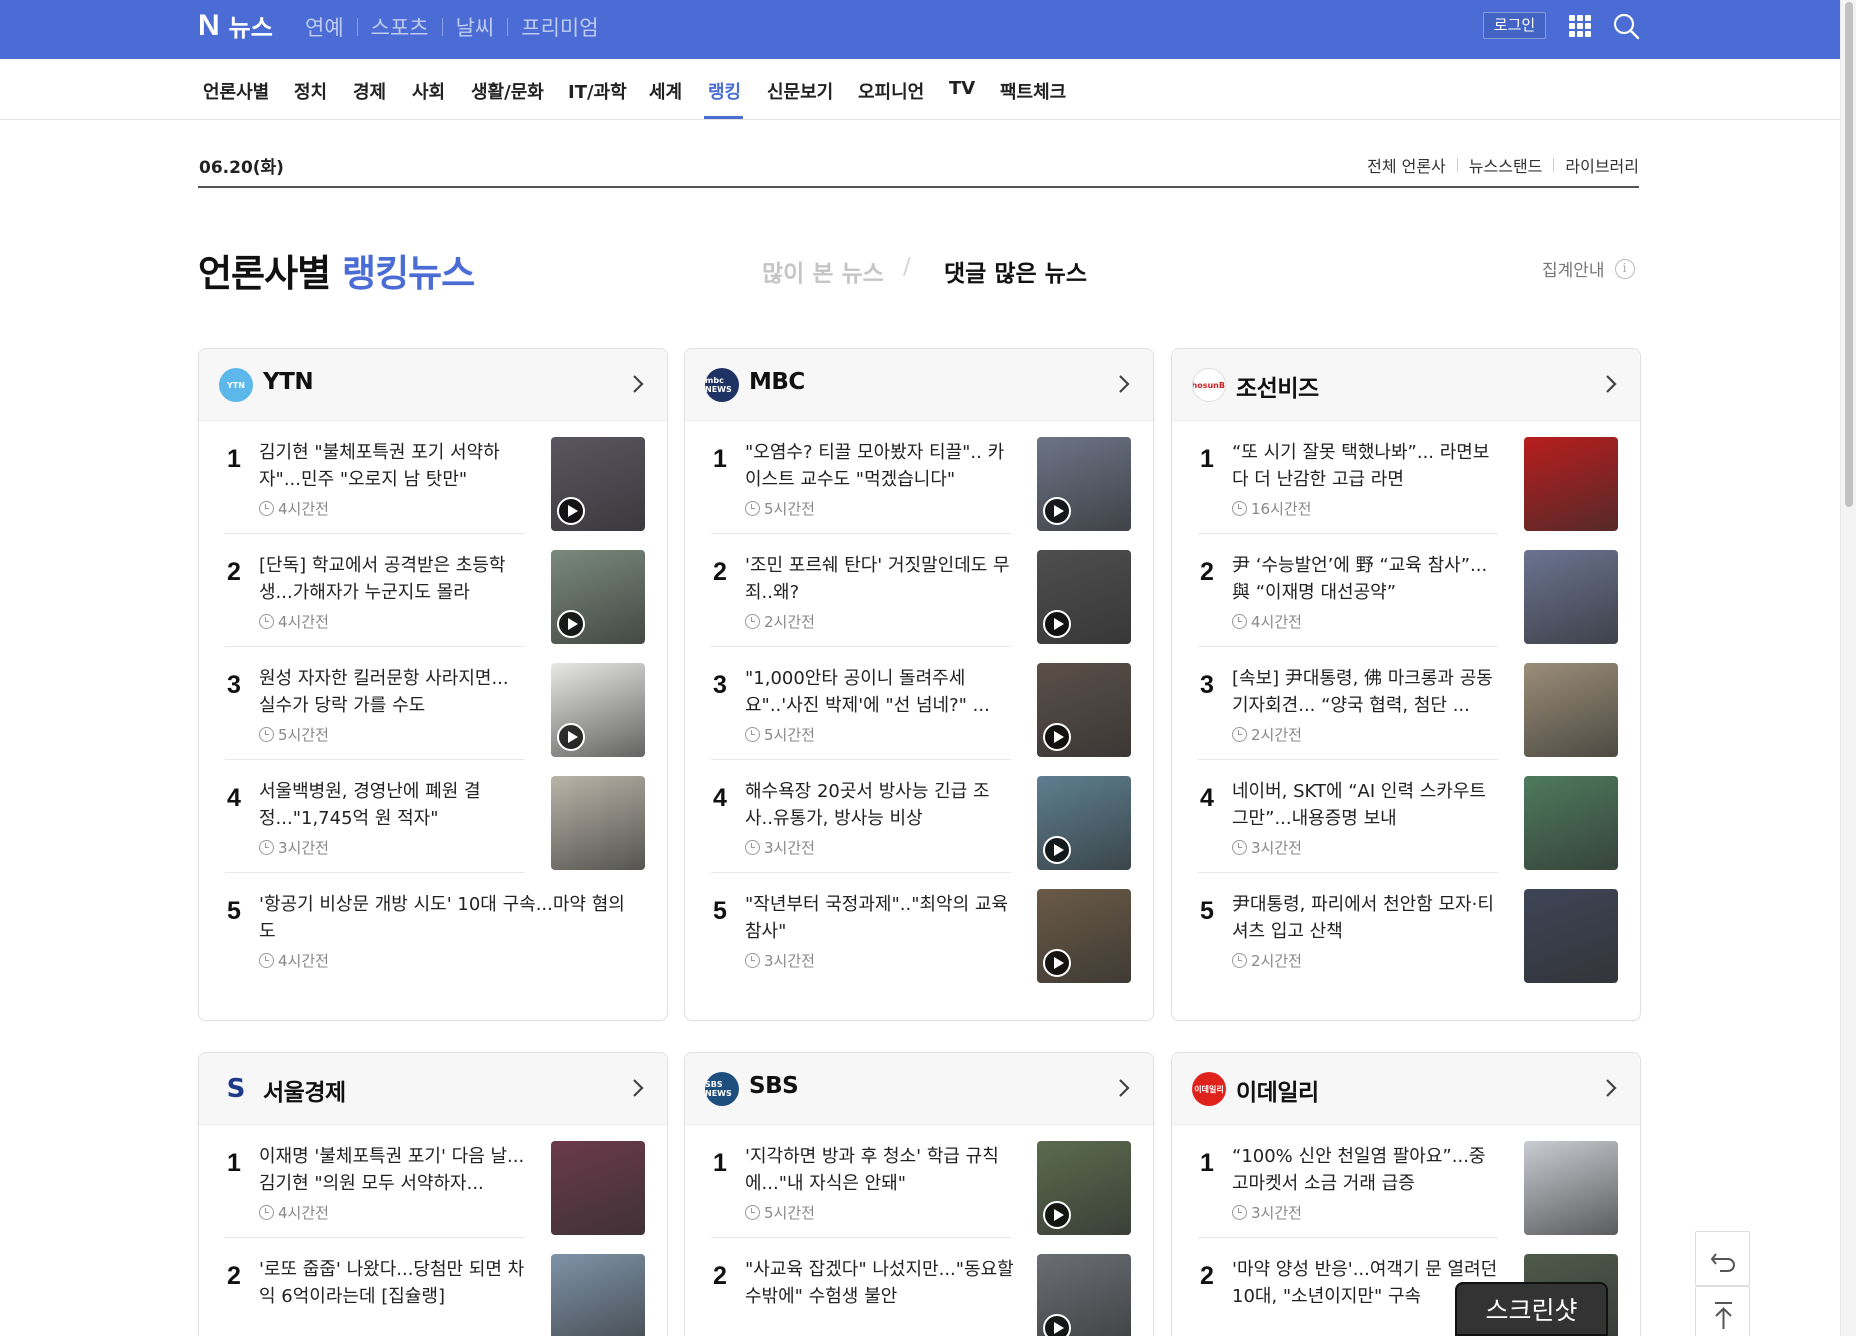 The width and height of the screenshot is (1856, 1336). I want to click on nav-item-life-culture: 생활/문화, so click(507, 91).